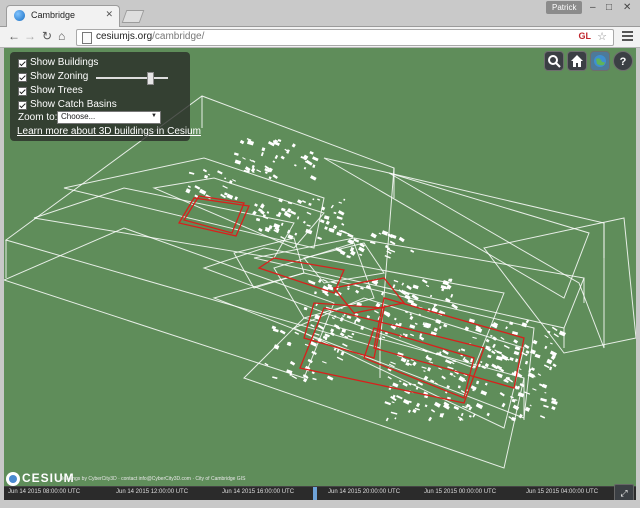 The width and height of the screenshot is (640, 508). I want to click on cesium-logo-icon, so click(13, 479).